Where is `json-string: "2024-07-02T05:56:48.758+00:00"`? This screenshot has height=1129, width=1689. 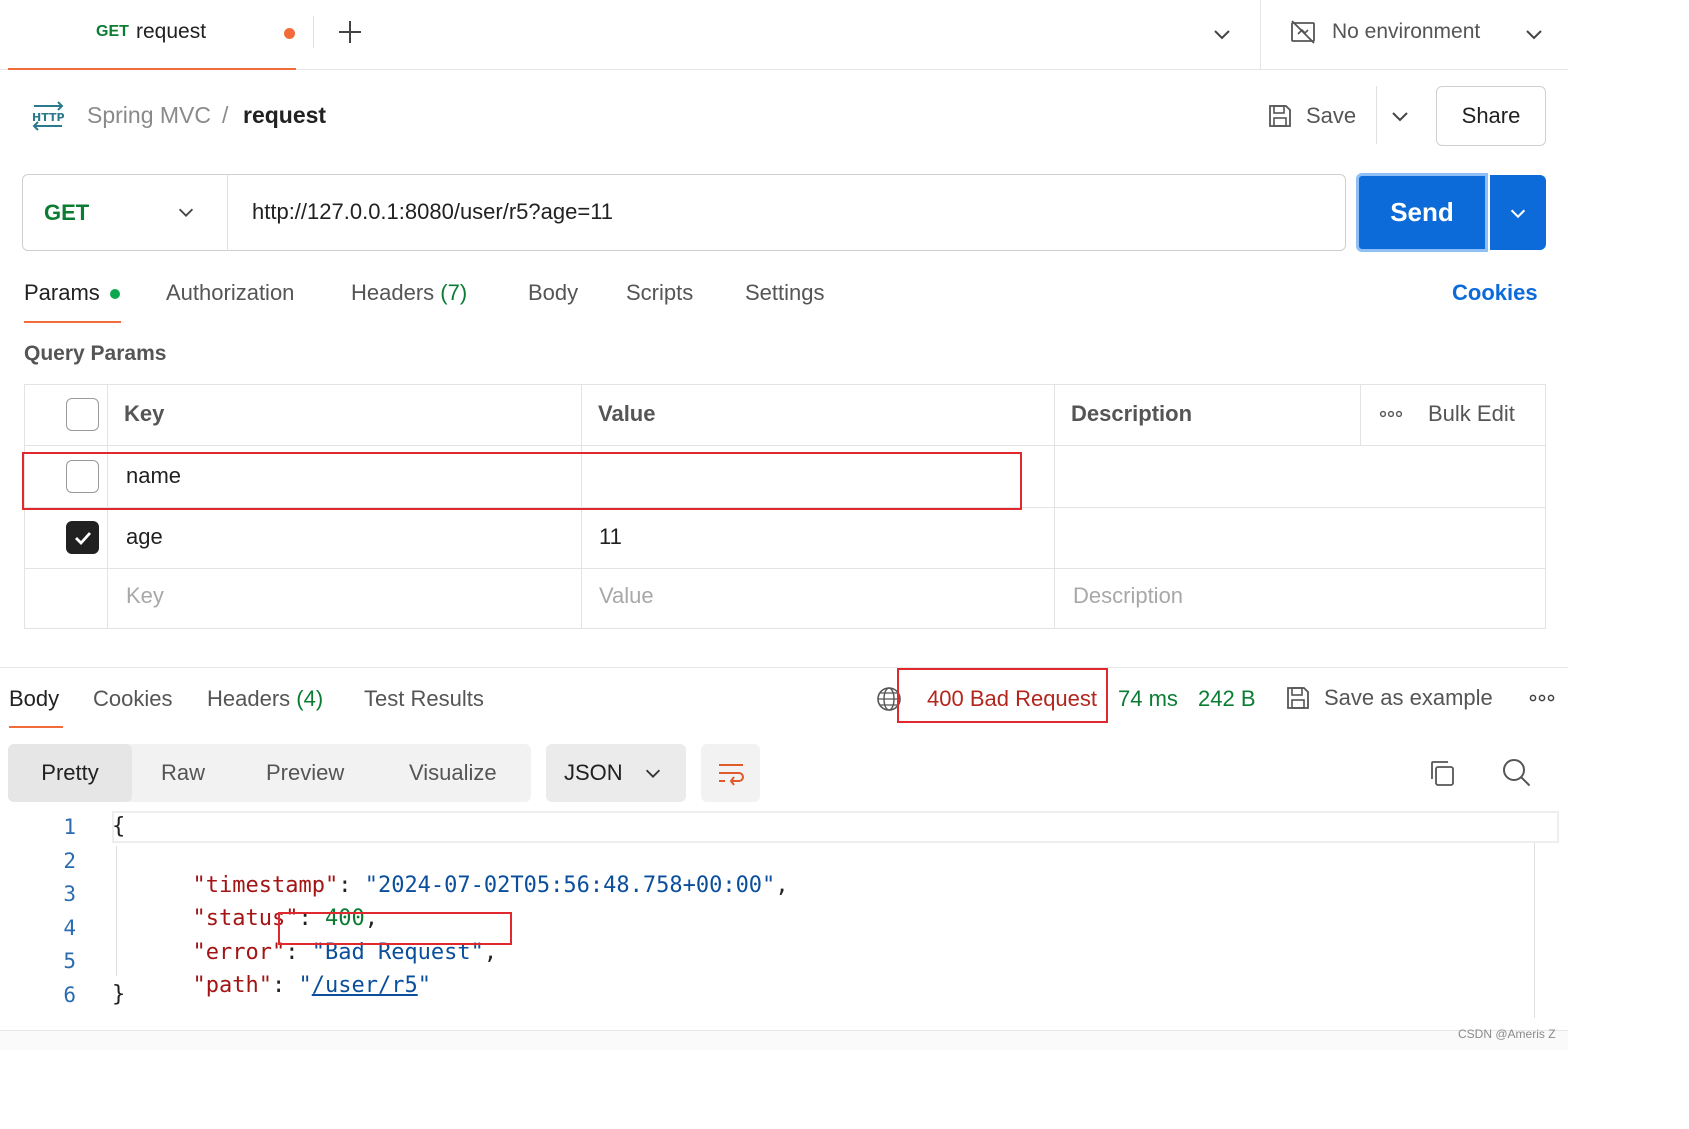 json-string: "2024-07-02T05:56:48.758+00:00" is located at coordinates (570, 885).